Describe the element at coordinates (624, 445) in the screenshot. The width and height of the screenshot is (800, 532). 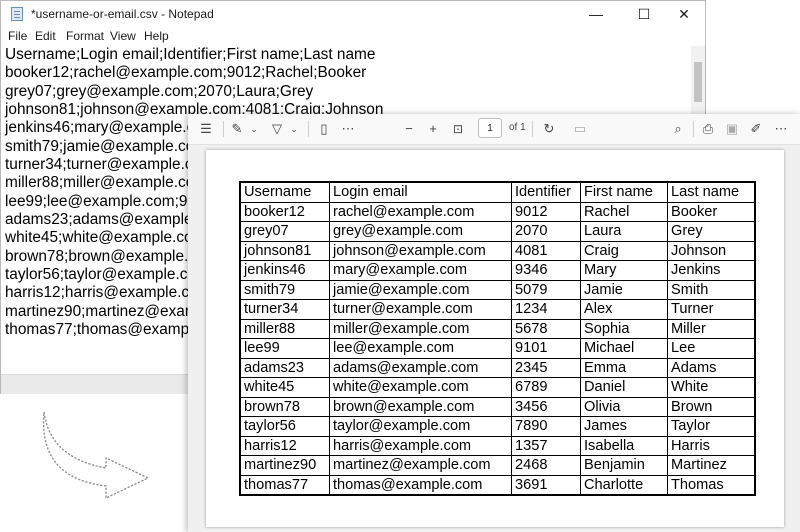
I see `table-cell: Isabella` at that location.